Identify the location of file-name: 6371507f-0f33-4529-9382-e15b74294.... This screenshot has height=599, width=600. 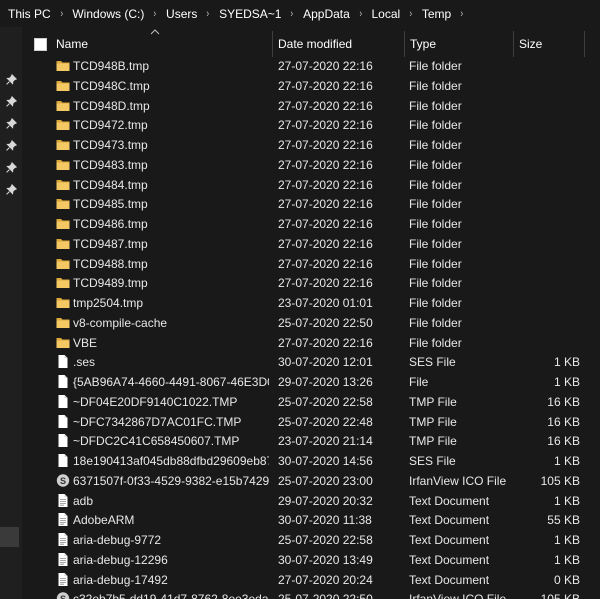
(171, 480).